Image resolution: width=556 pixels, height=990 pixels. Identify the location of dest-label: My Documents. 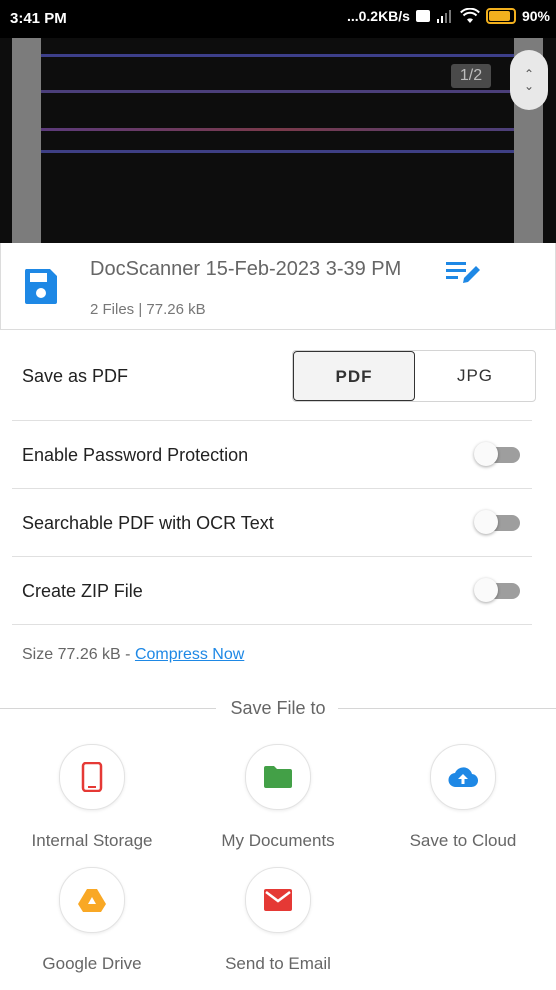
(278, 840).